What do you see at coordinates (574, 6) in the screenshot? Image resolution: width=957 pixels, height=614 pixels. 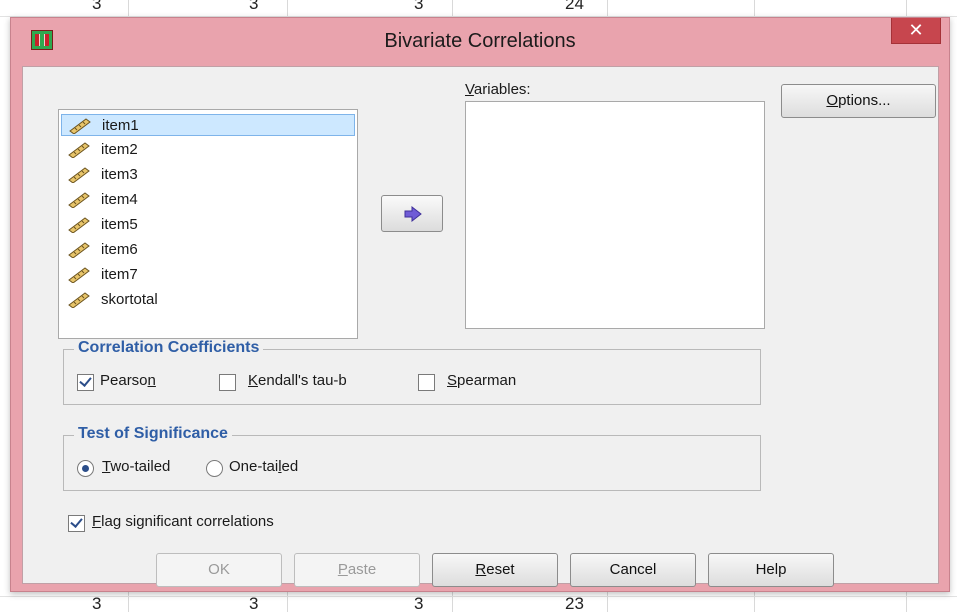 I see `cell-top-4: 24` at bounding box center [574, 6].